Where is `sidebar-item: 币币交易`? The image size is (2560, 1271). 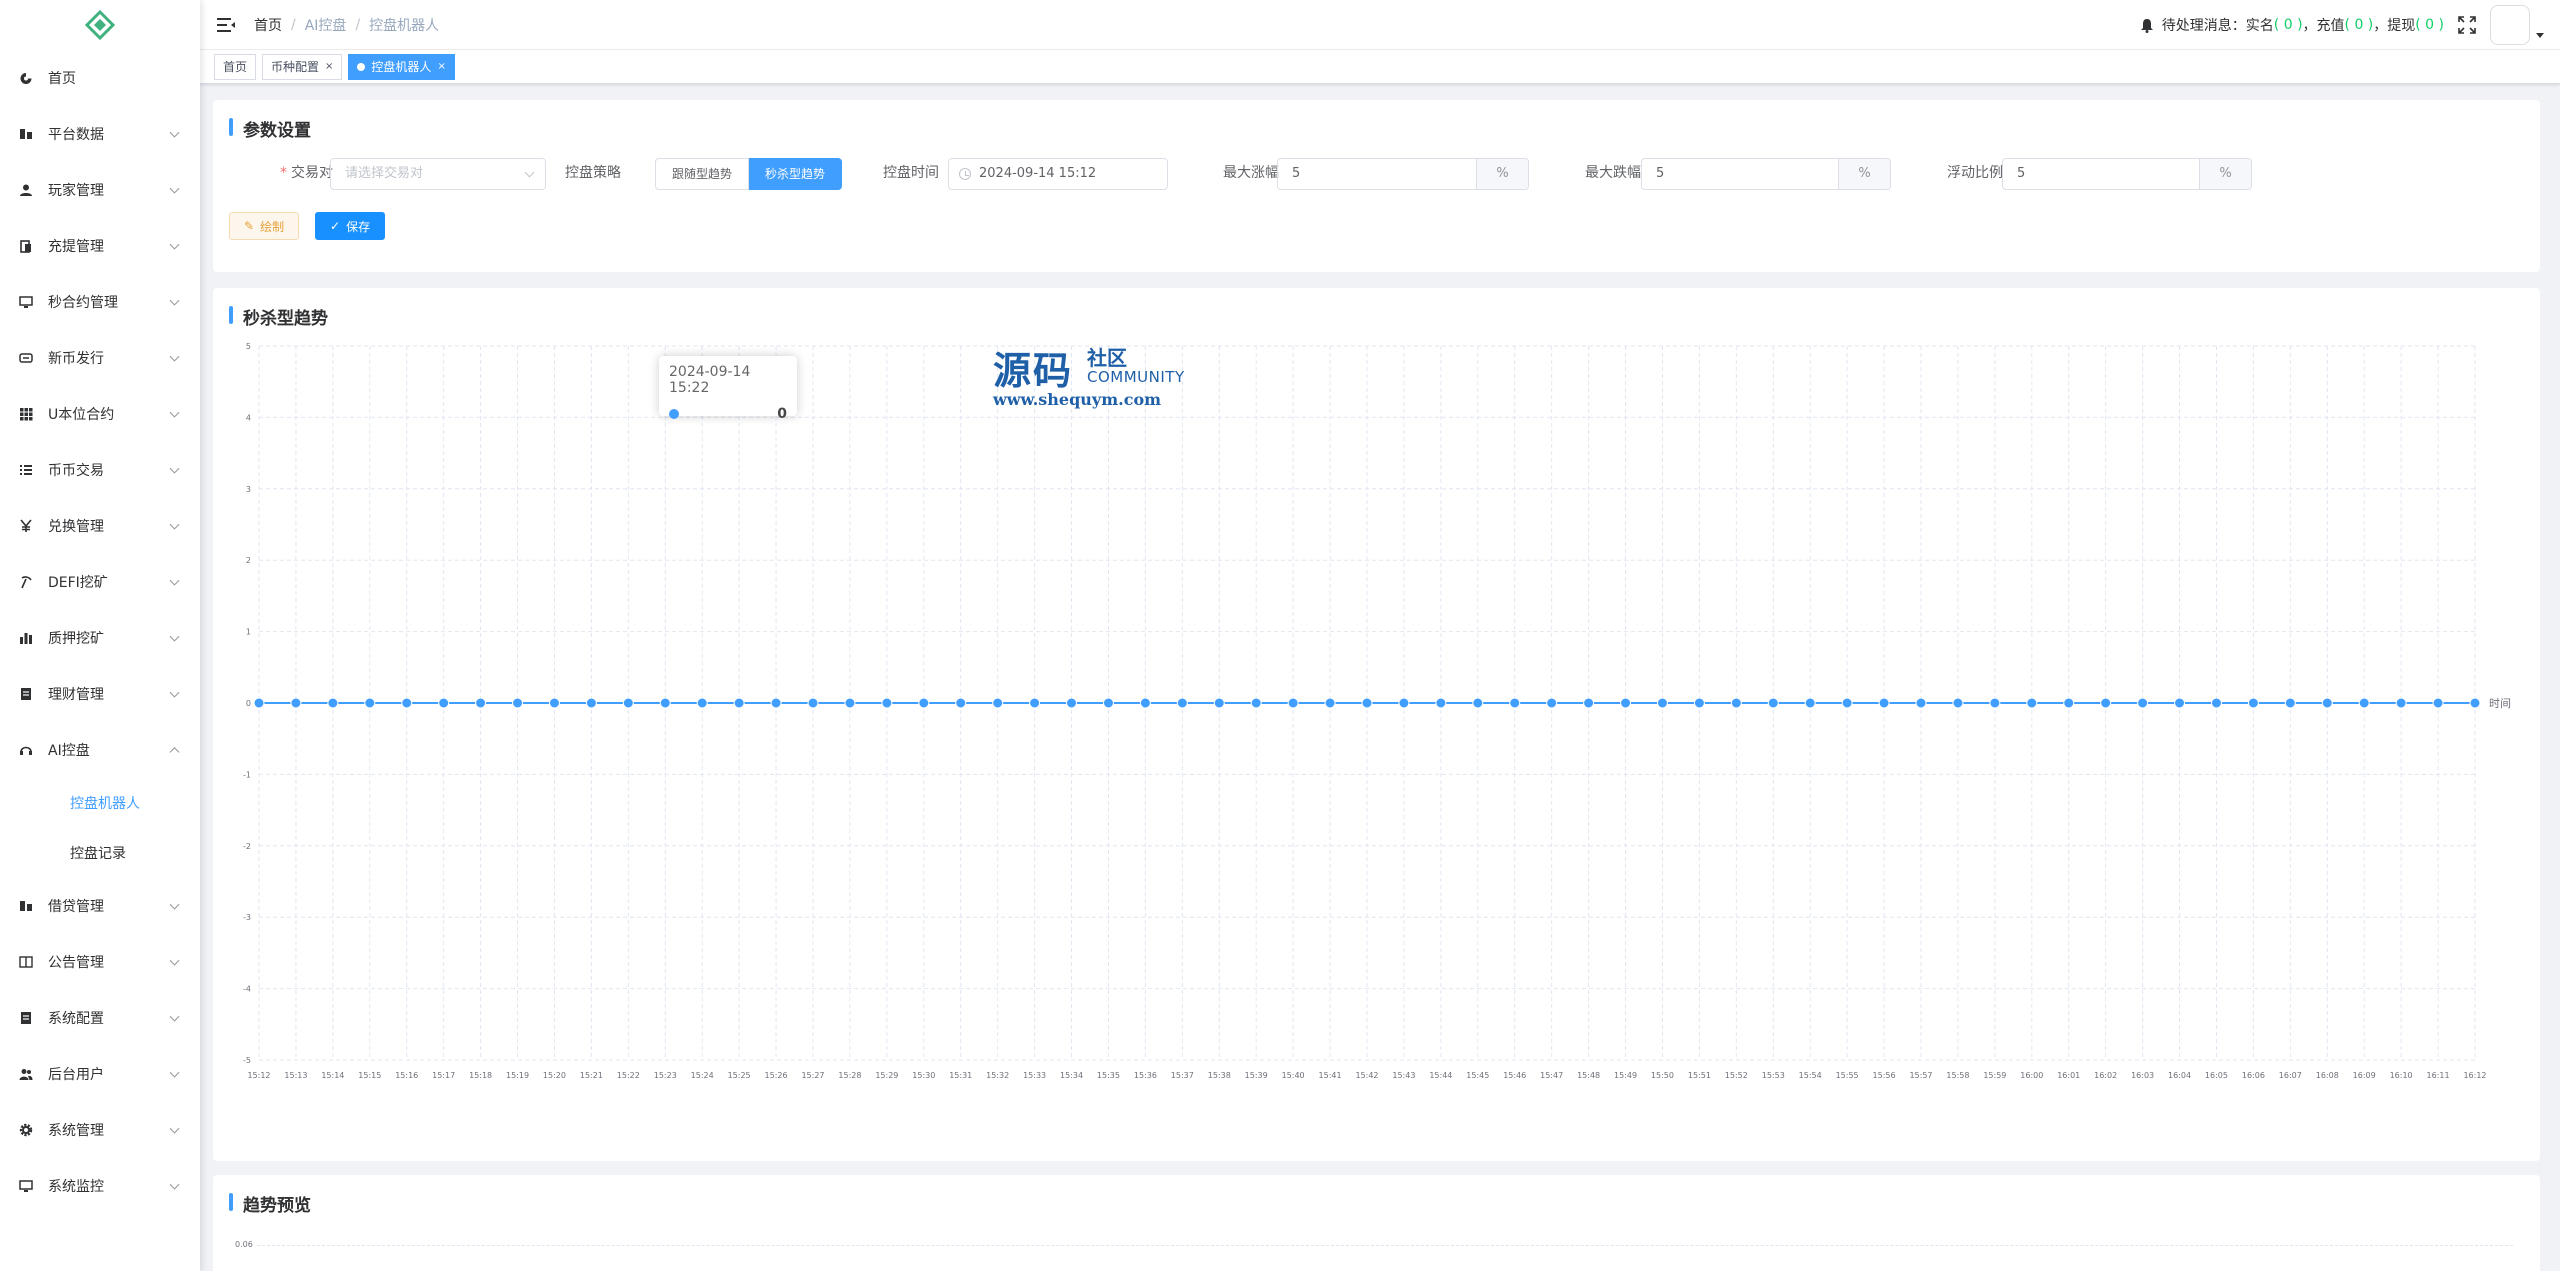
sidebar-item: 币币交易 is located at coordinates (100, 470).